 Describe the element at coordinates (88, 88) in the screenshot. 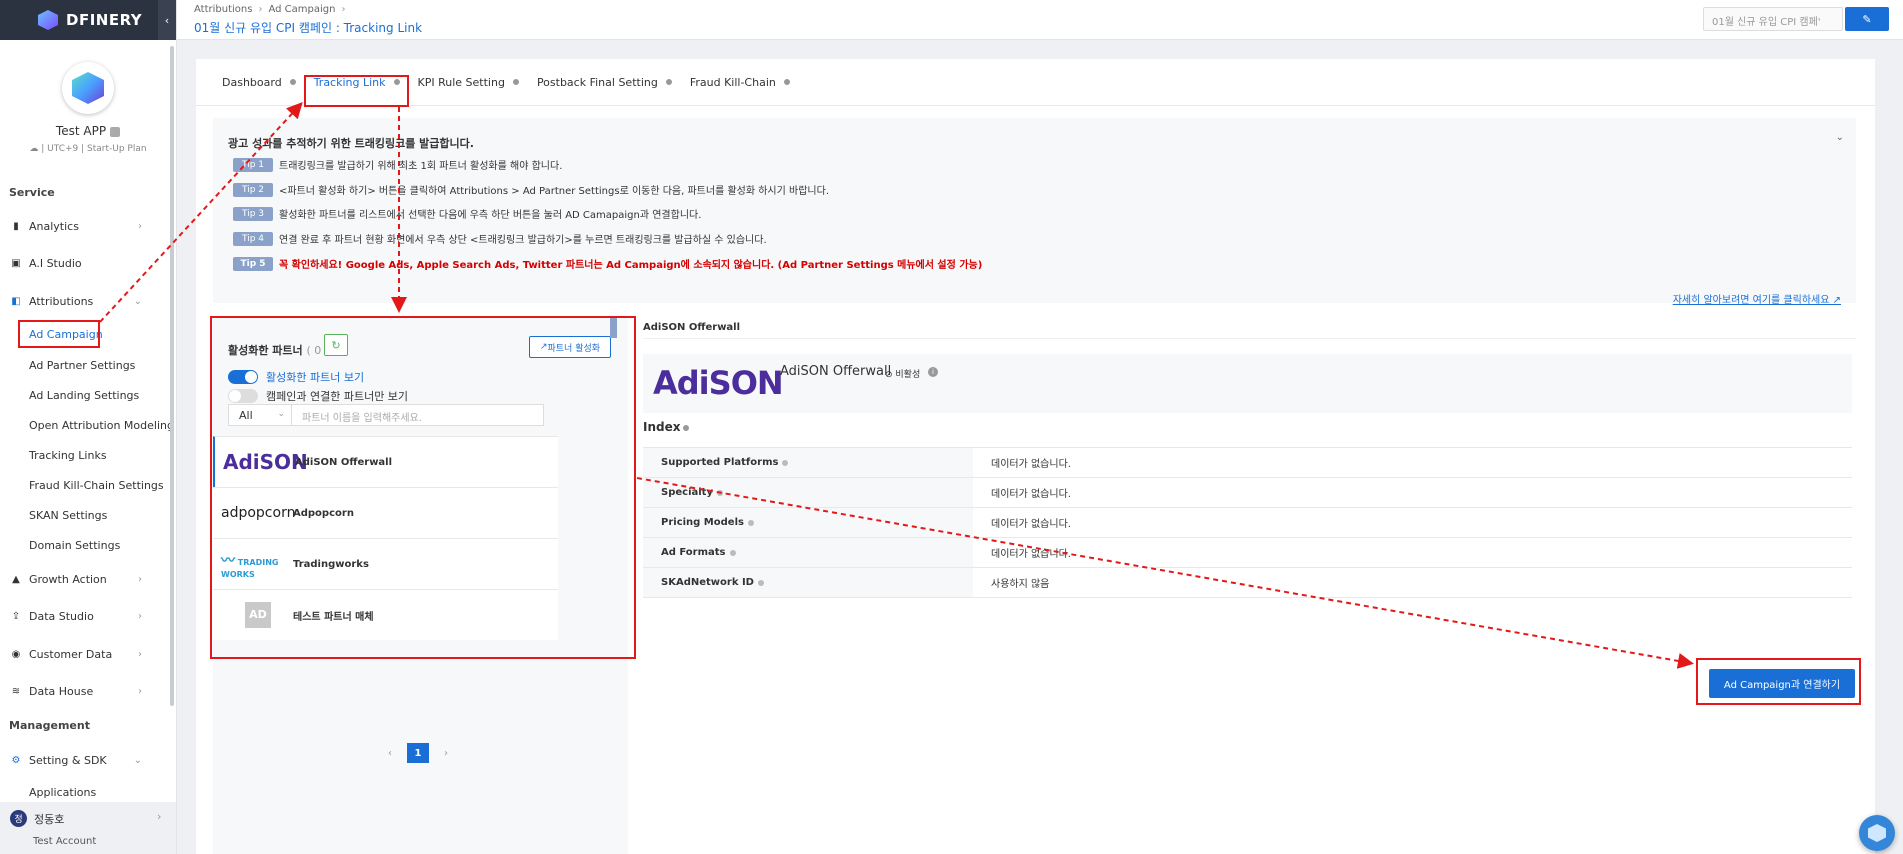

I see `app-logo` at that location.